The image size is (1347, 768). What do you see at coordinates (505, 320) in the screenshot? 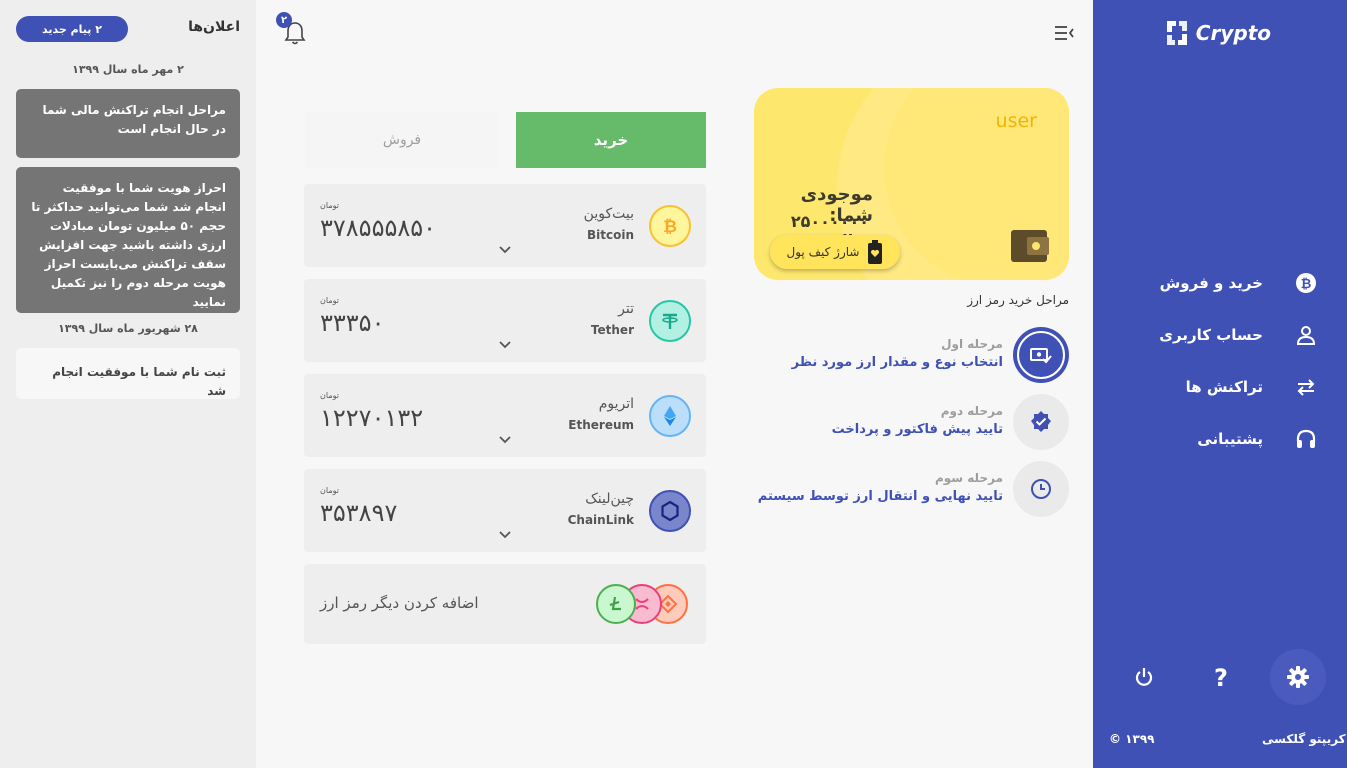
I see `coin-card-tether: تتر Tether تومان ۳۳۳۵۰` at bounding box center [505, 320].